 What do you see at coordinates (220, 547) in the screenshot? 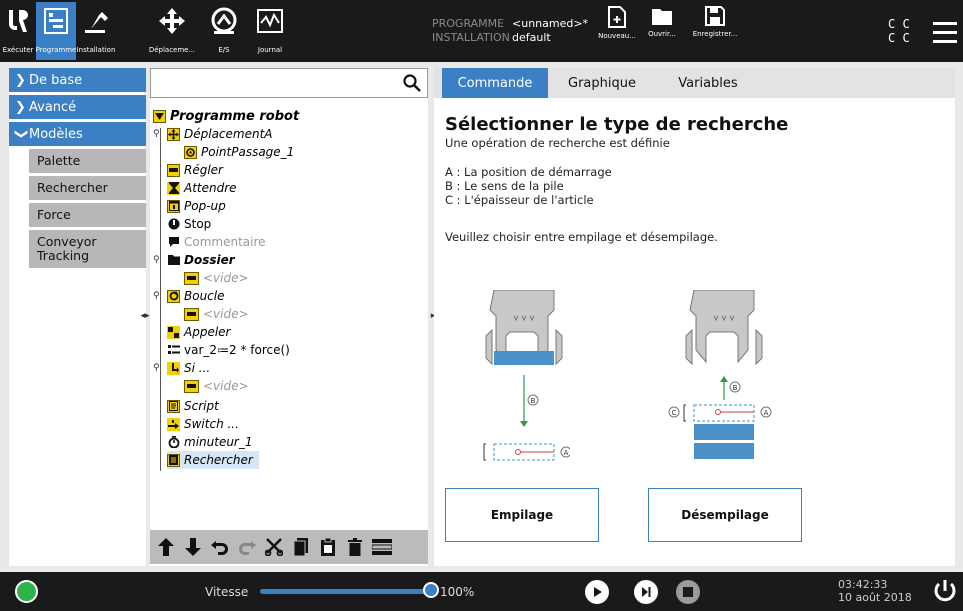
I see `undo-button` at bounding box center [220, 547].